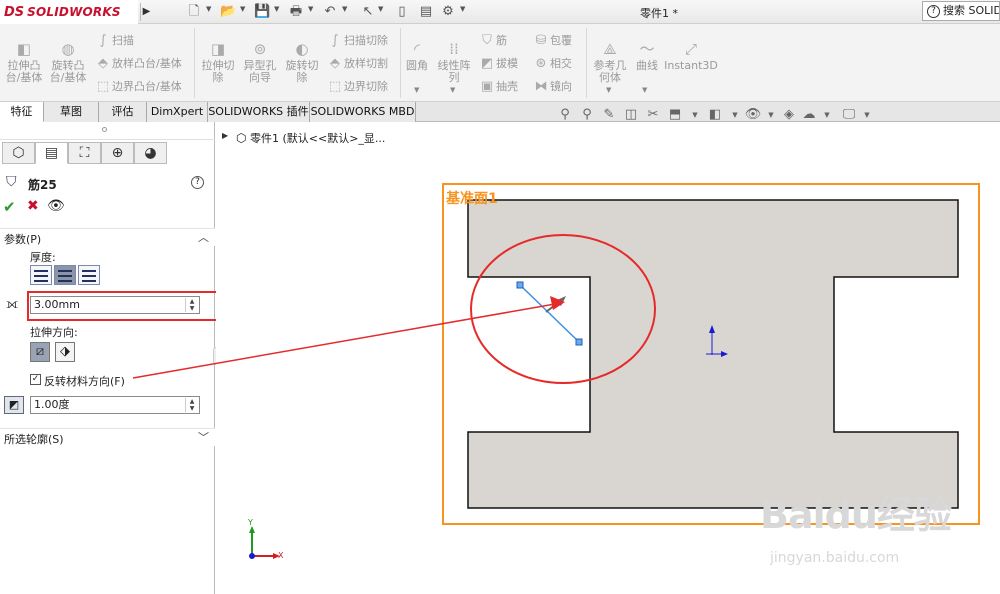  I want to click on sketch-plane-label: 基准面1, so click(472, 198).